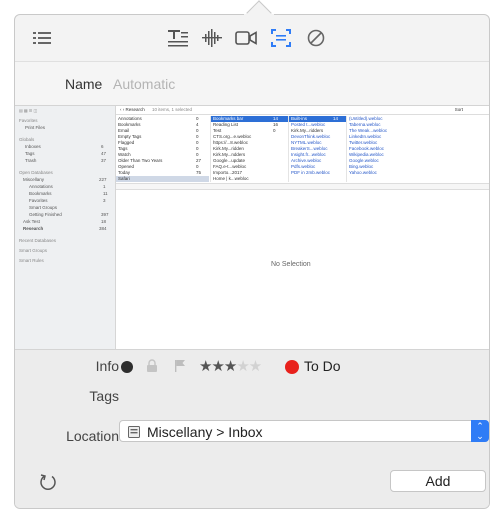 The image size is (498, 511). What do you see at coordinates (104, 160) in the screenshot?
I see `preview-sidebar-count: 37` at bounding box center [104, 160].